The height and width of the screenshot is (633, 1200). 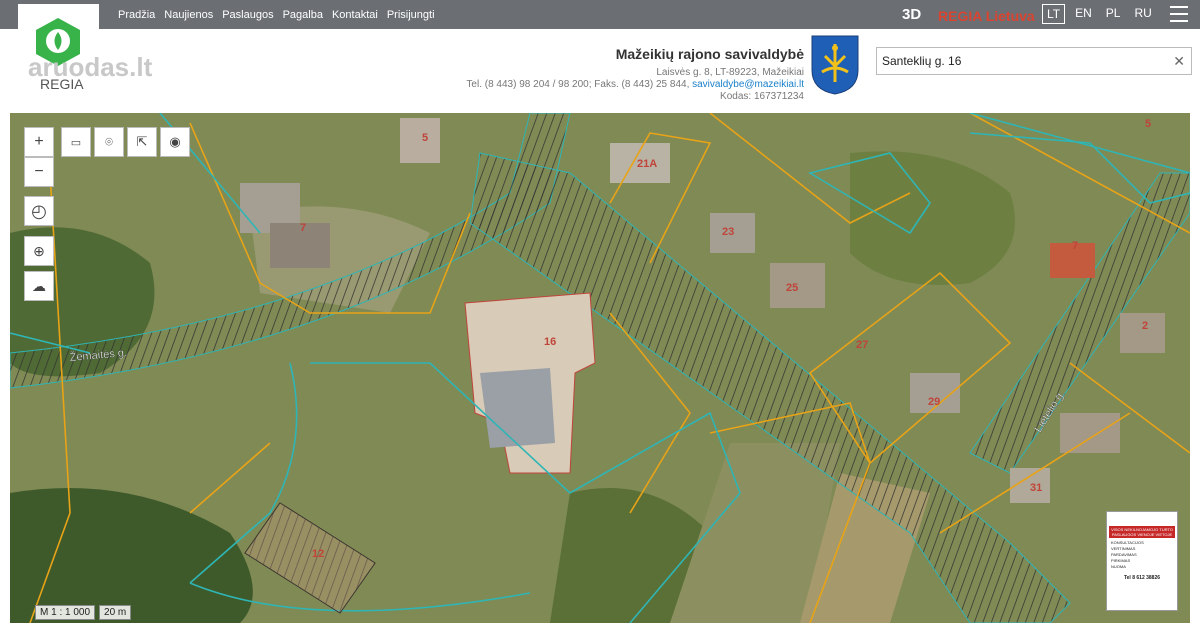 I want to click on zoom-in-button: +, so click(x=39, y=142).